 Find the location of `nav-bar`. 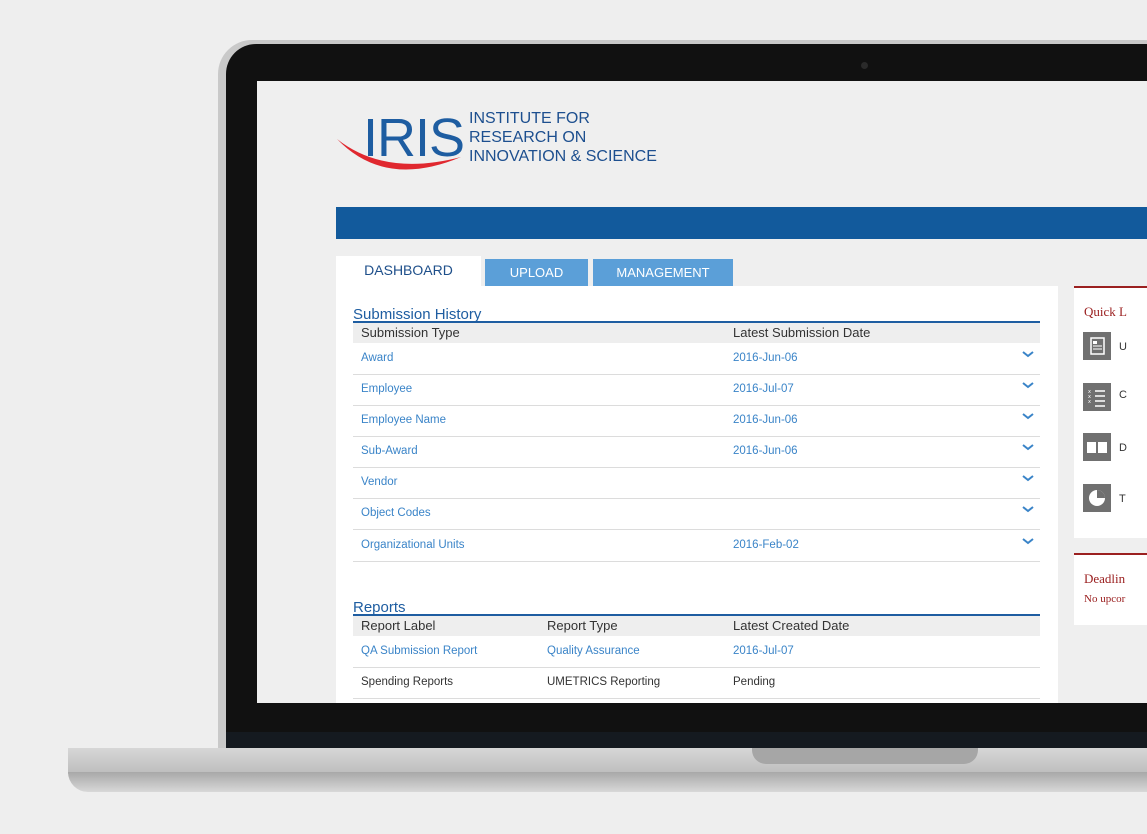

nav-bar is located at coordinates (741, 223).